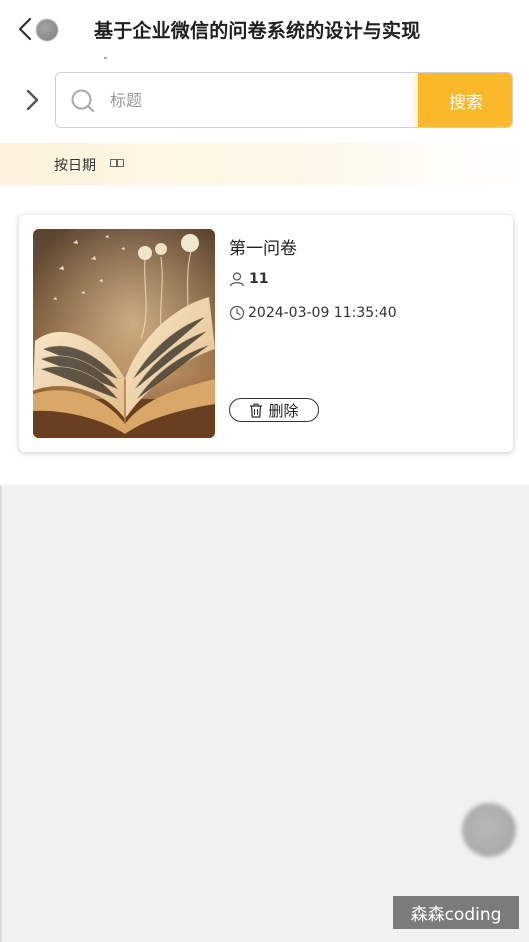 This screenshot has width=529, height=942. What do you see at coordinates (237, 279) in the screenshot?
I see `user-icon` at bounding box center [237, 279].